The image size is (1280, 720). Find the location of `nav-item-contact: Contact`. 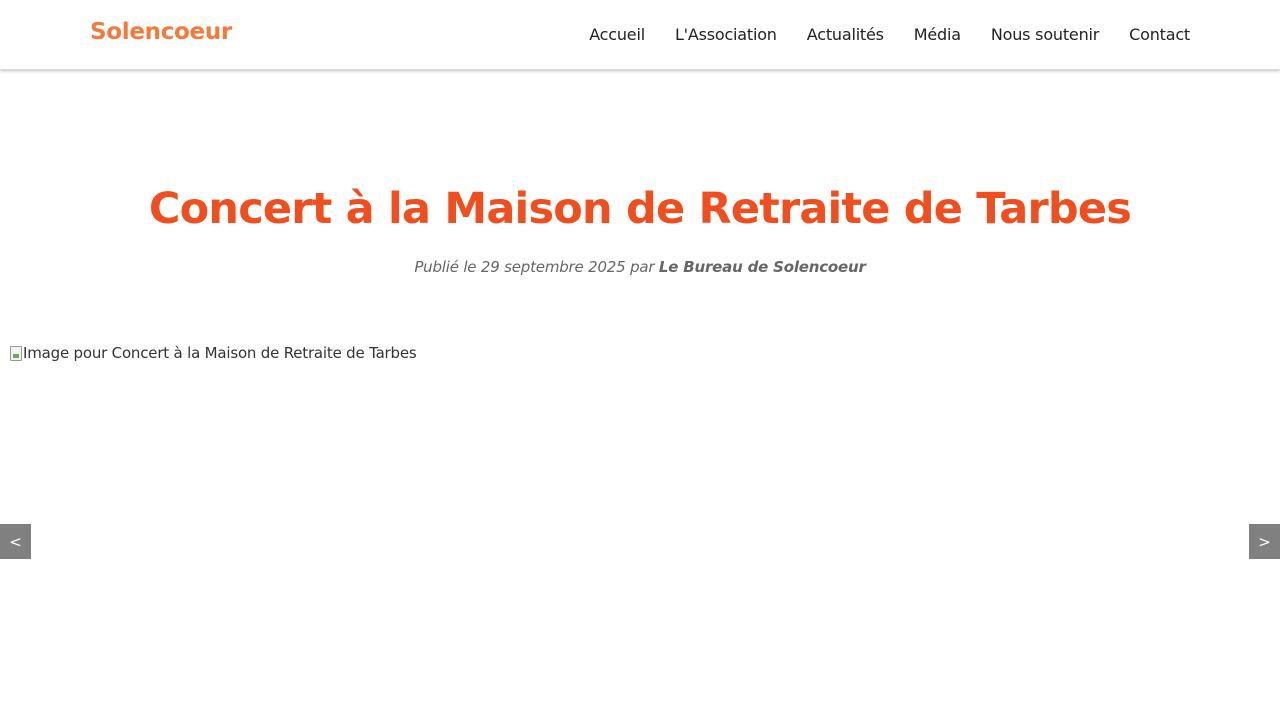

nav-item-contact: Contact is located at coordinates (1159, 34).